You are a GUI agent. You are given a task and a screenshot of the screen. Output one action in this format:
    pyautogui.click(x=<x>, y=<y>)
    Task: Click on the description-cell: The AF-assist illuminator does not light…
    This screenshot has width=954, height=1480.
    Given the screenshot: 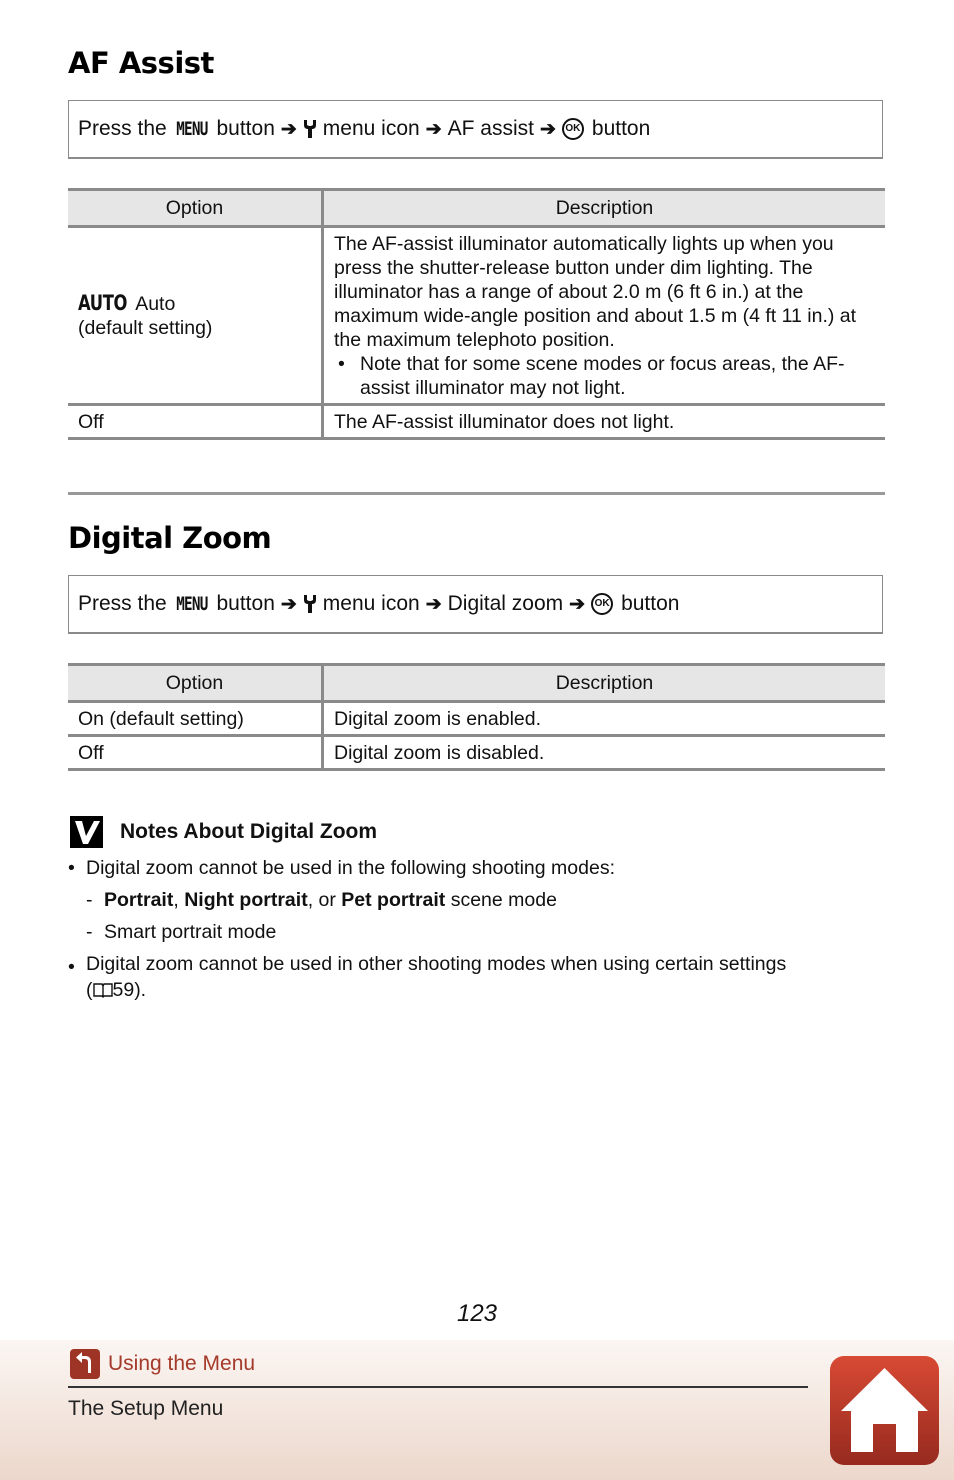 What is the action you would take?
    pyautogui.click(x=603, y=422)
    